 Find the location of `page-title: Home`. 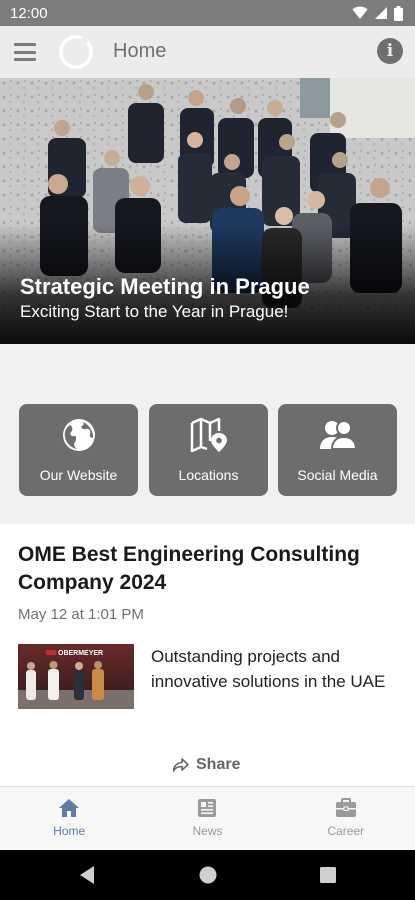

page-title: Home is located at coordinates (140, 51).